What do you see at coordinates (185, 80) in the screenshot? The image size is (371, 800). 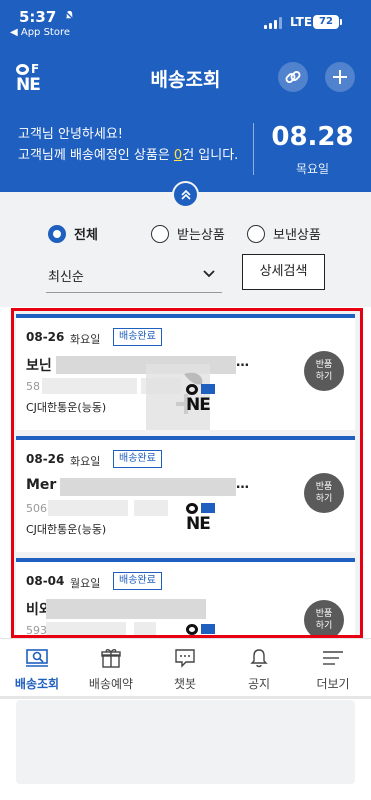 I see `page-title: 배송조회` at bounding box center [185, 80].